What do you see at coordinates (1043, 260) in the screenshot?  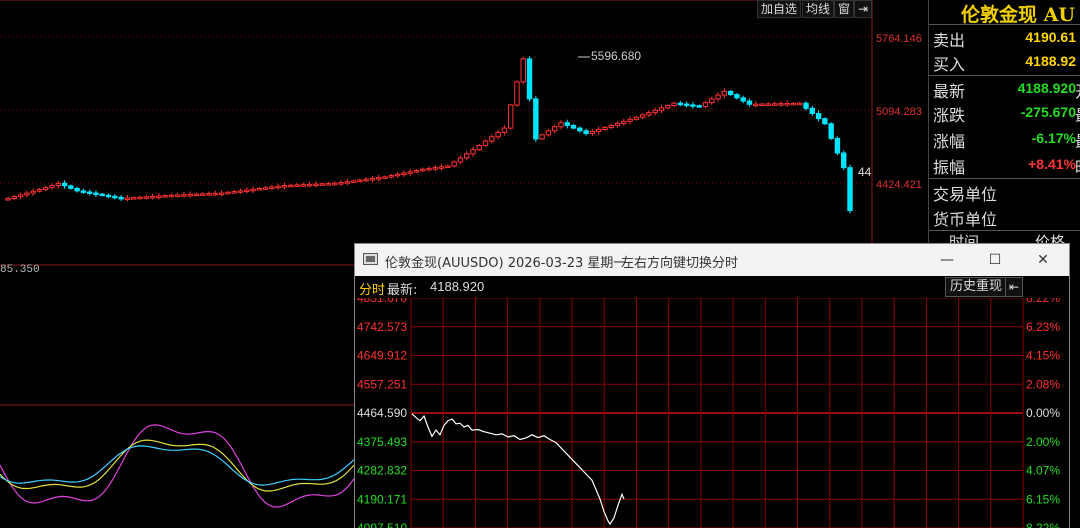 I see `close-button: ✕` at bounding box center [1043, 260].